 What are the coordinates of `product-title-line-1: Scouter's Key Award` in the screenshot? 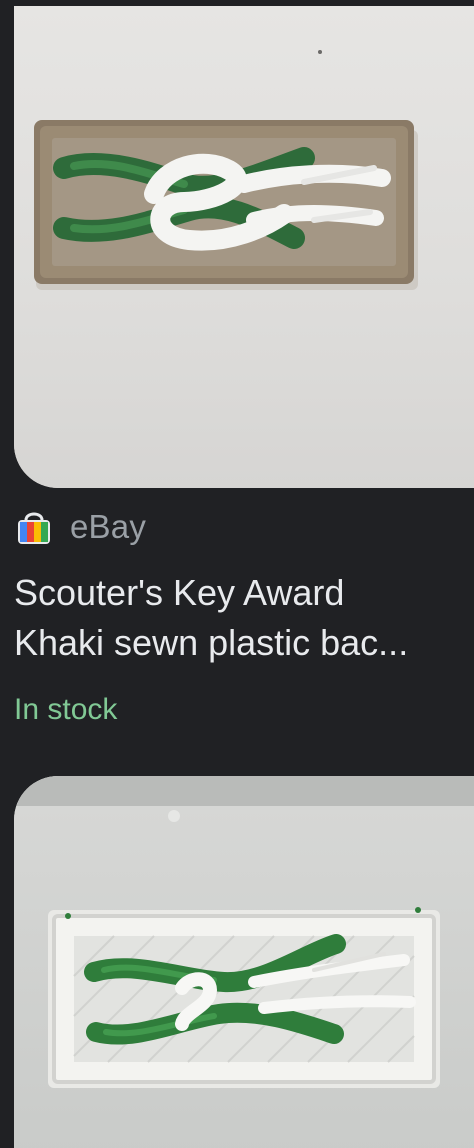 It's located at (179, 592).